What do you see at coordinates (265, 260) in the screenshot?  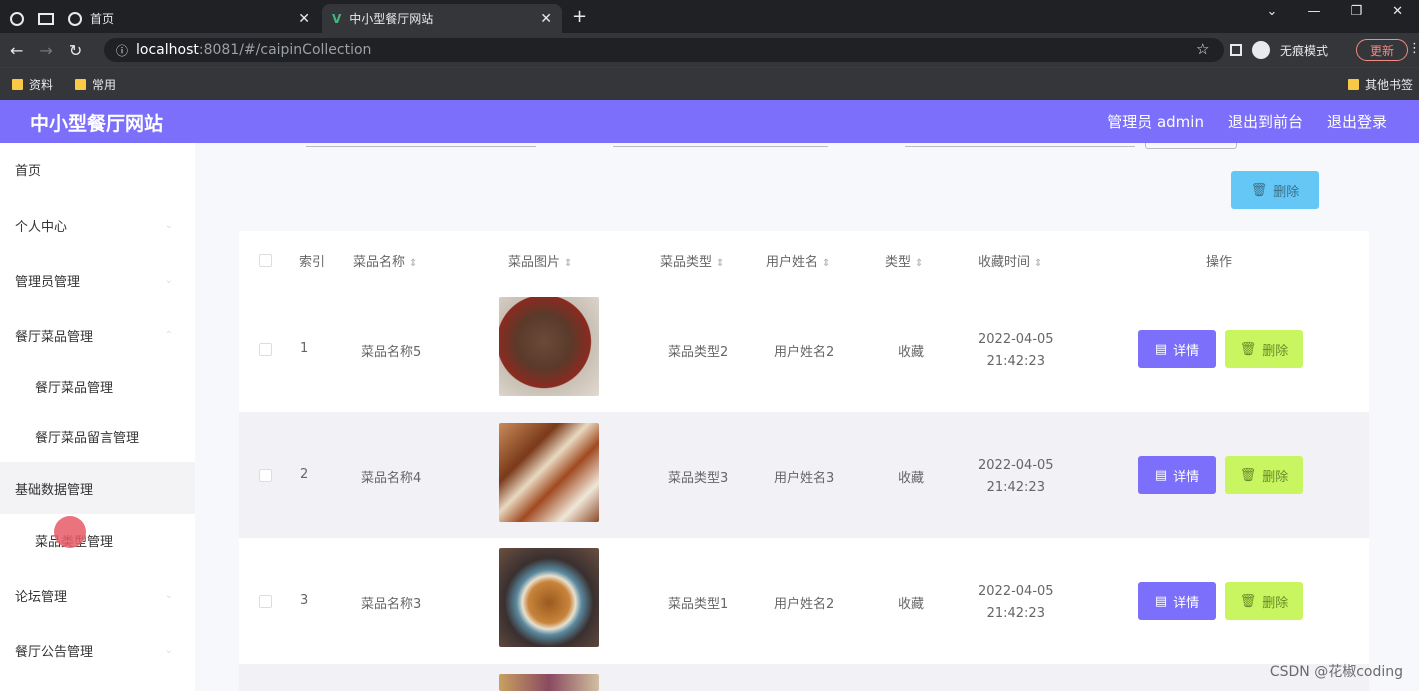 I see `select-all-checkbox` at bounding box center [265, 260].